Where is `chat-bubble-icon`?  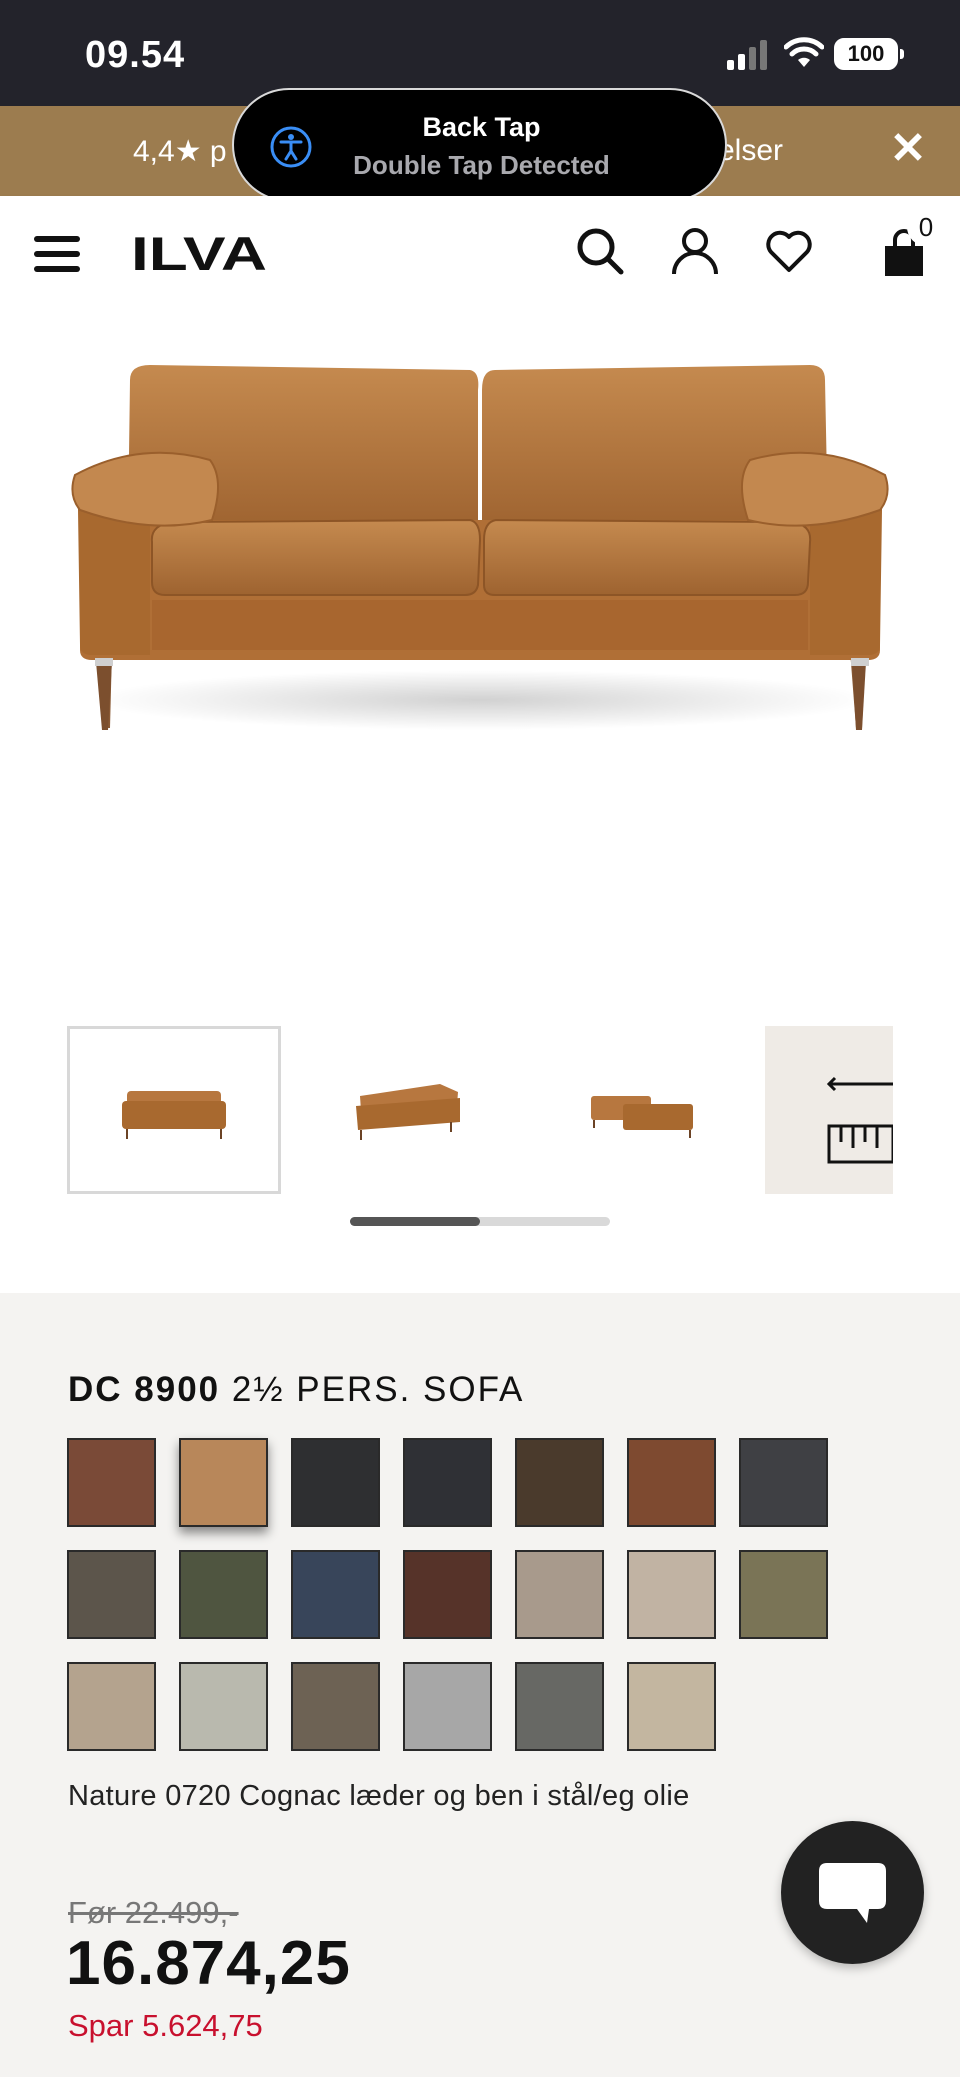 chat-bubble-icon is located at coordinates (852, 1893).